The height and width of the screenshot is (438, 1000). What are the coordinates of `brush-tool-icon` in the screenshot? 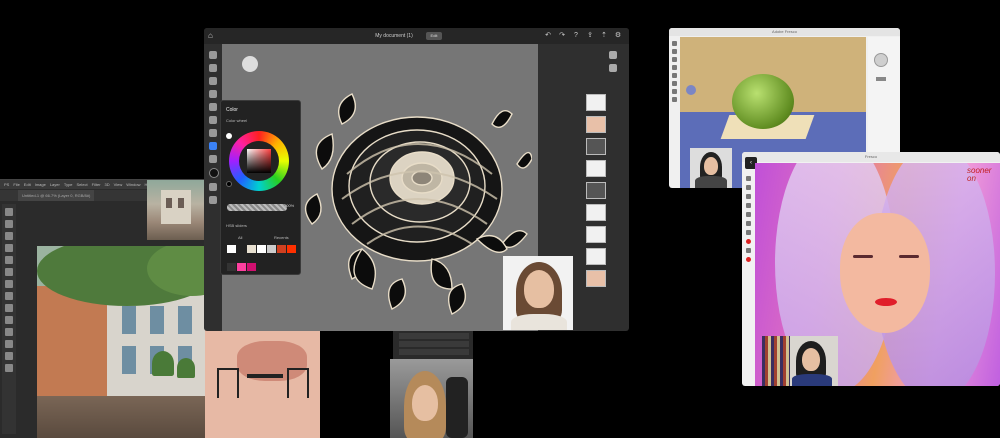 It's located at (9, 272).